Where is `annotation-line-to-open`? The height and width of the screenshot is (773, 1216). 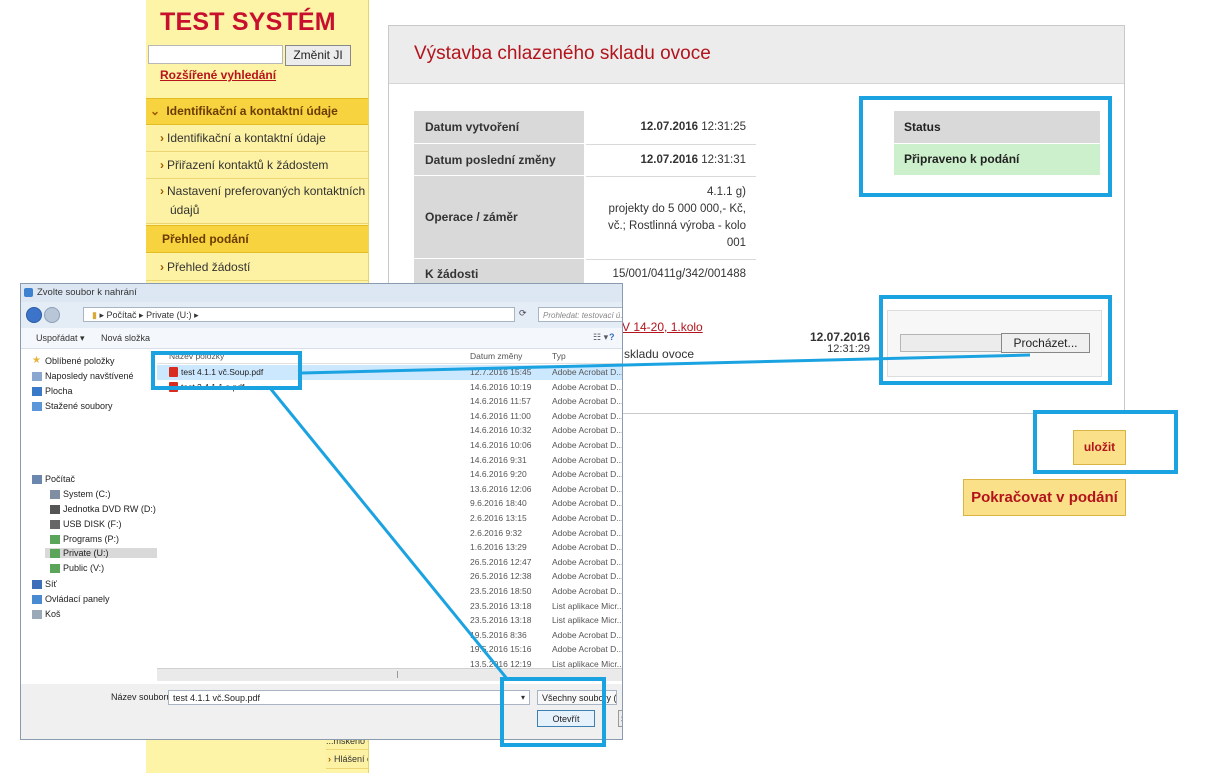 annotation-line-to-open is located at coordinates (389, 534).